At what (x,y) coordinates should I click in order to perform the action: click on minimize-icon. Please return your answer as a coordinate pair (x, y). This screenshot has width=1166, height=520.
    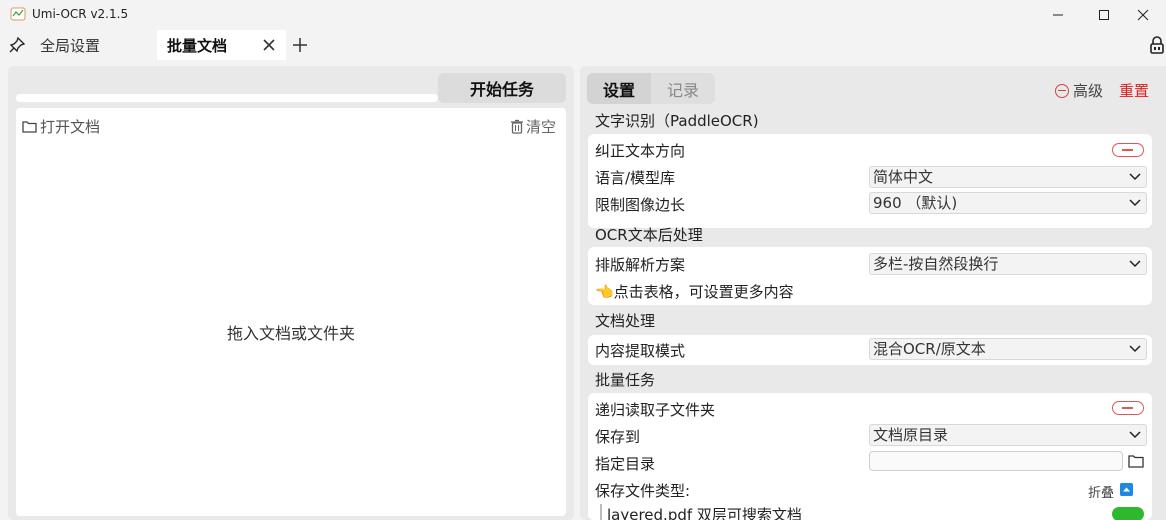
    Looking at the image, I should click on (1058, 15).